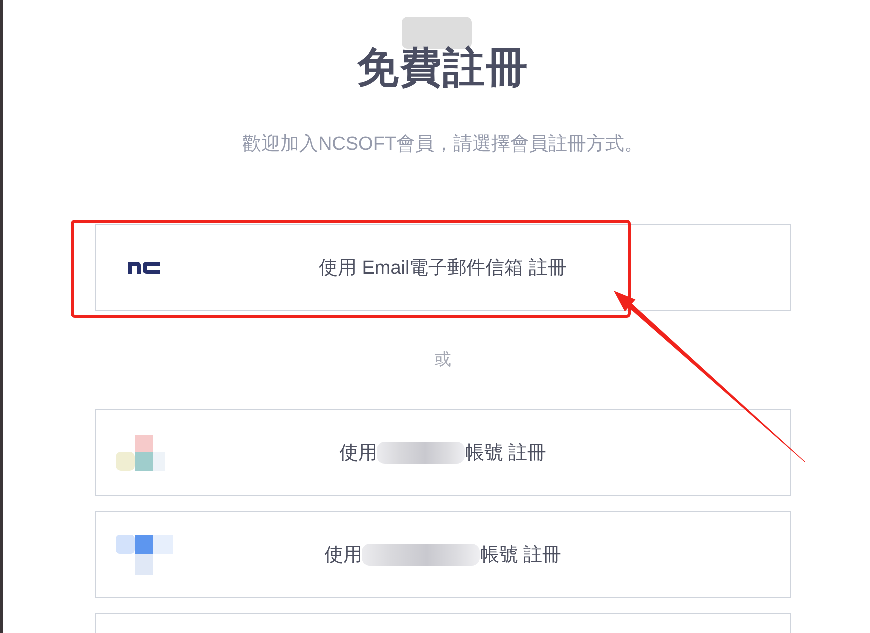 Image resolution: width=870 pixels, height=633 pixels. I want to click on or-divider-text: 或, so click(443, 360).